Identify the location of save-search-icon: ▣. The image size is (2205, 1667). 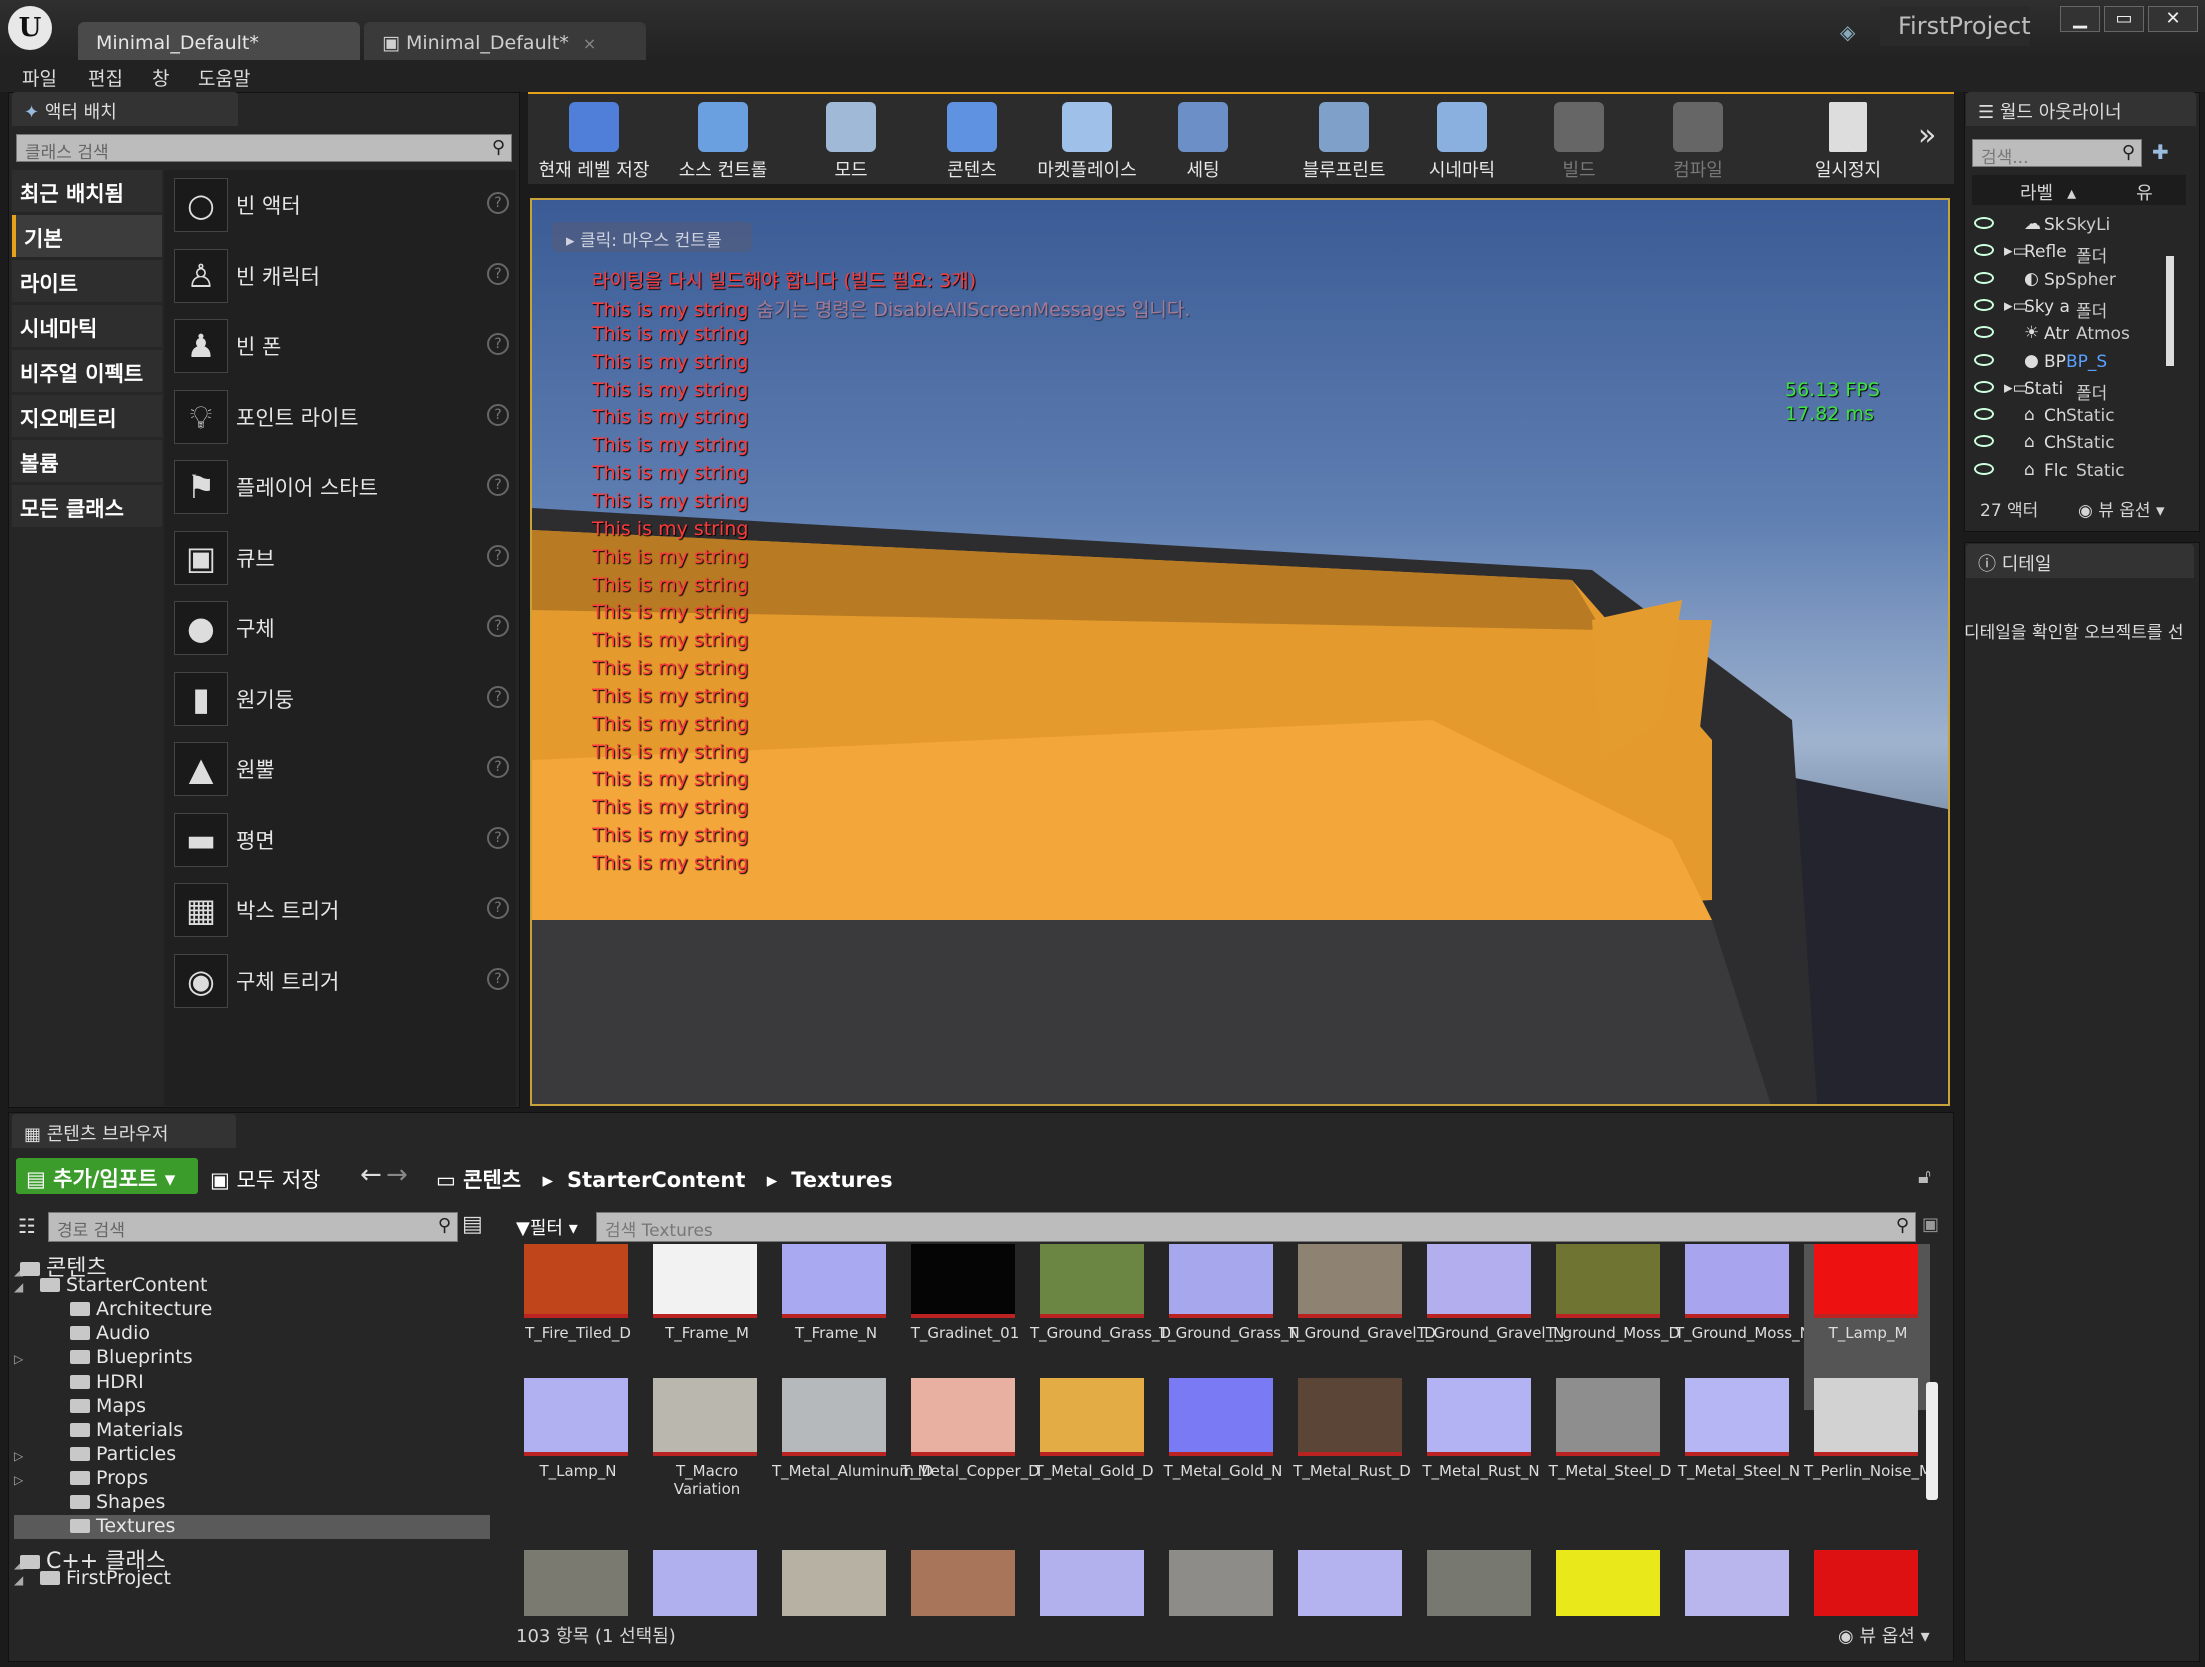
(1930, 1224).